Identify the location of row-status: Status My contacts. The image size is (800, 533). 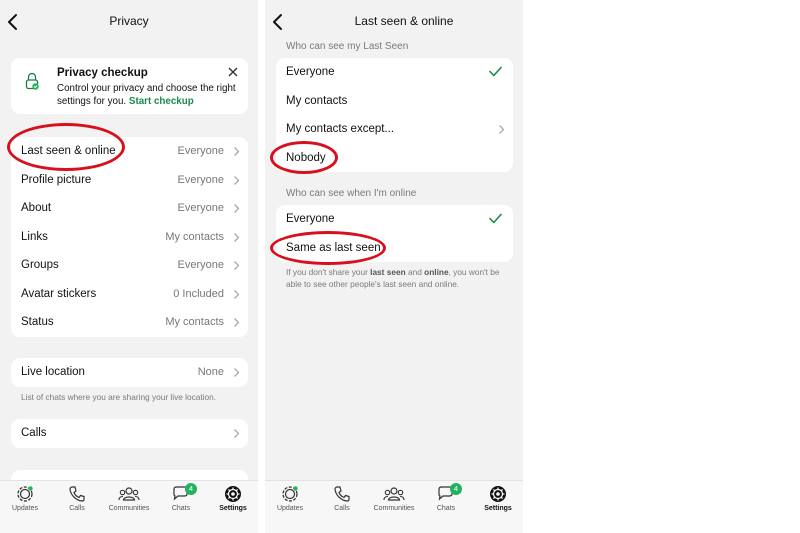
(129, 322).